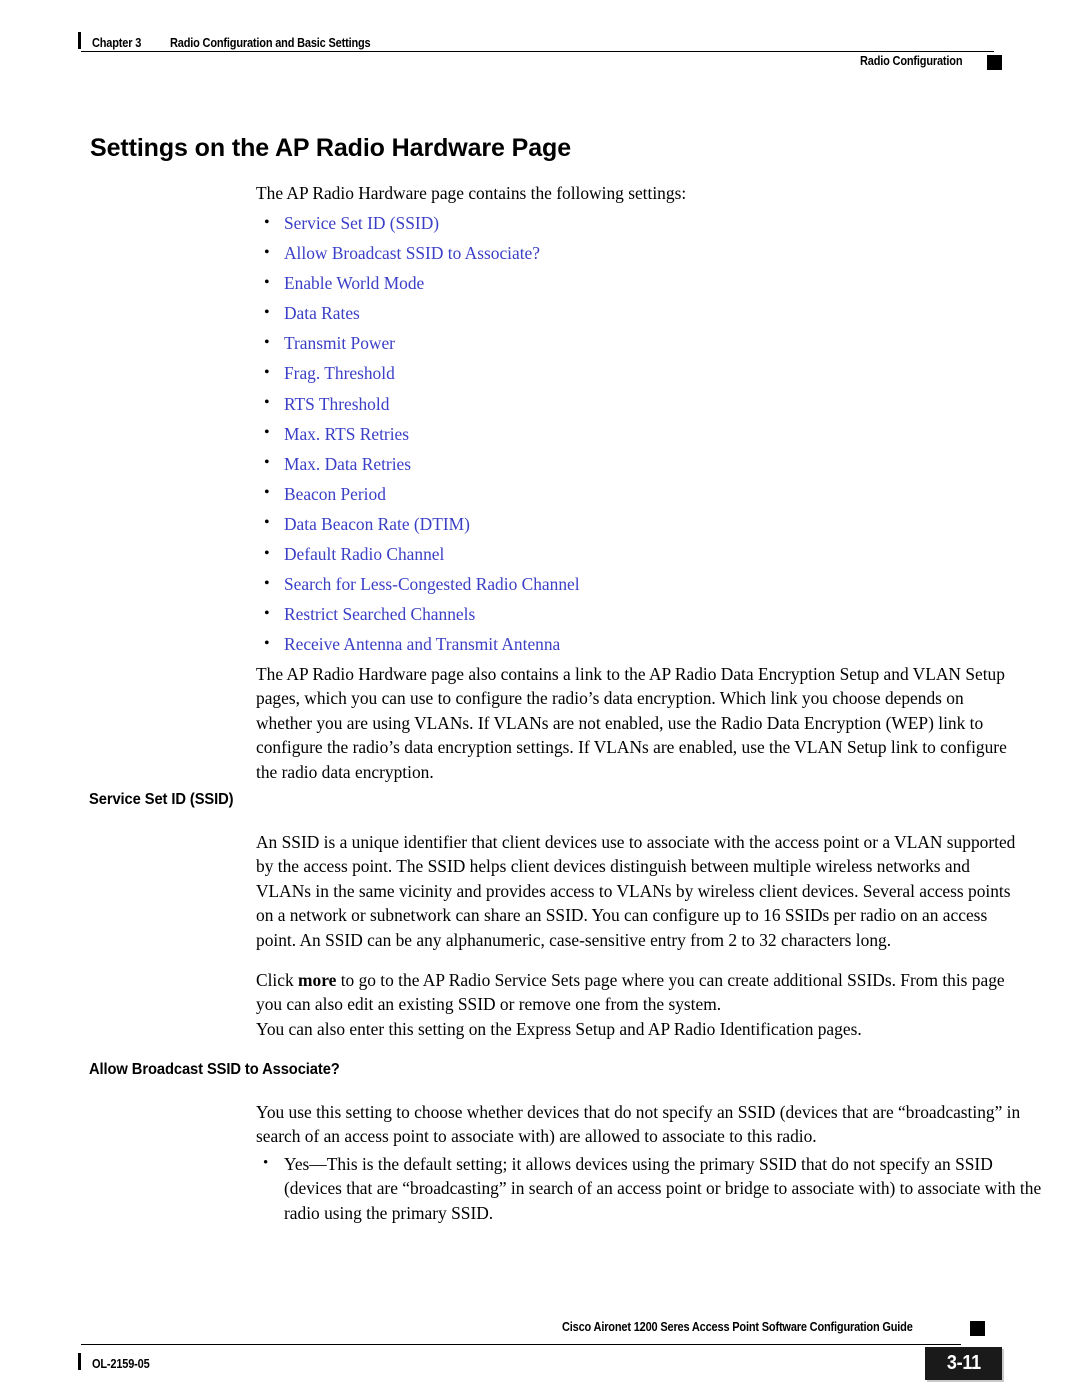 Image resolution: width=1080 pixels, height=1397 pixels. Describe the element at coordinates (606, 286) in the screenshot. I see `settings-link-item: Enable World Mode` at that location.